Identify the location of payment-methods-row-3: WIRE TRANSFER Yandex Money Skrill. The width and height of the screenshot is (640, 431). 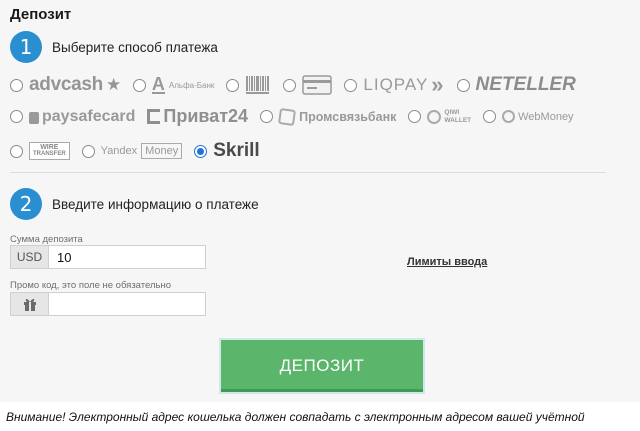
(141, 151).